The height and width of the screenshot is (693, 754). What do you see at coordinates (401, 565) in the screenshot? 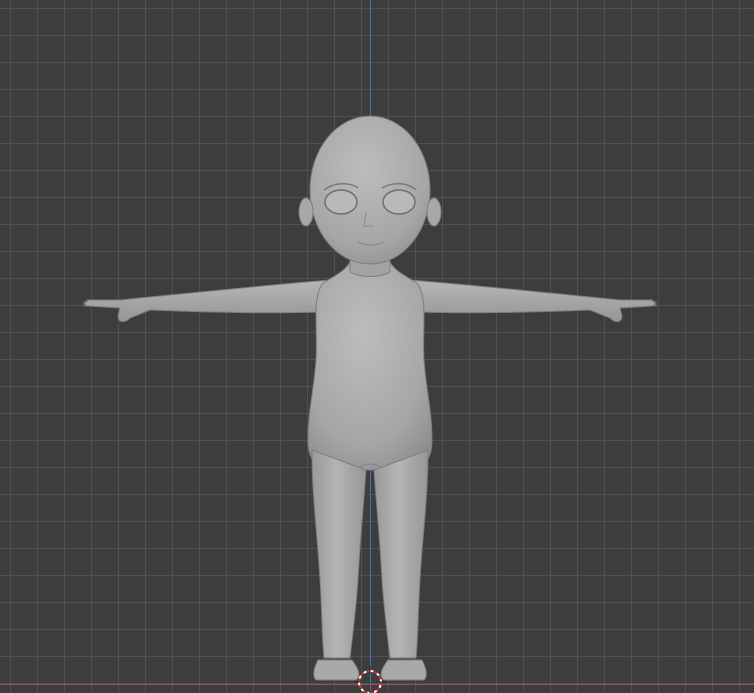
I see `right-leg` at bounding box center [401, 565].